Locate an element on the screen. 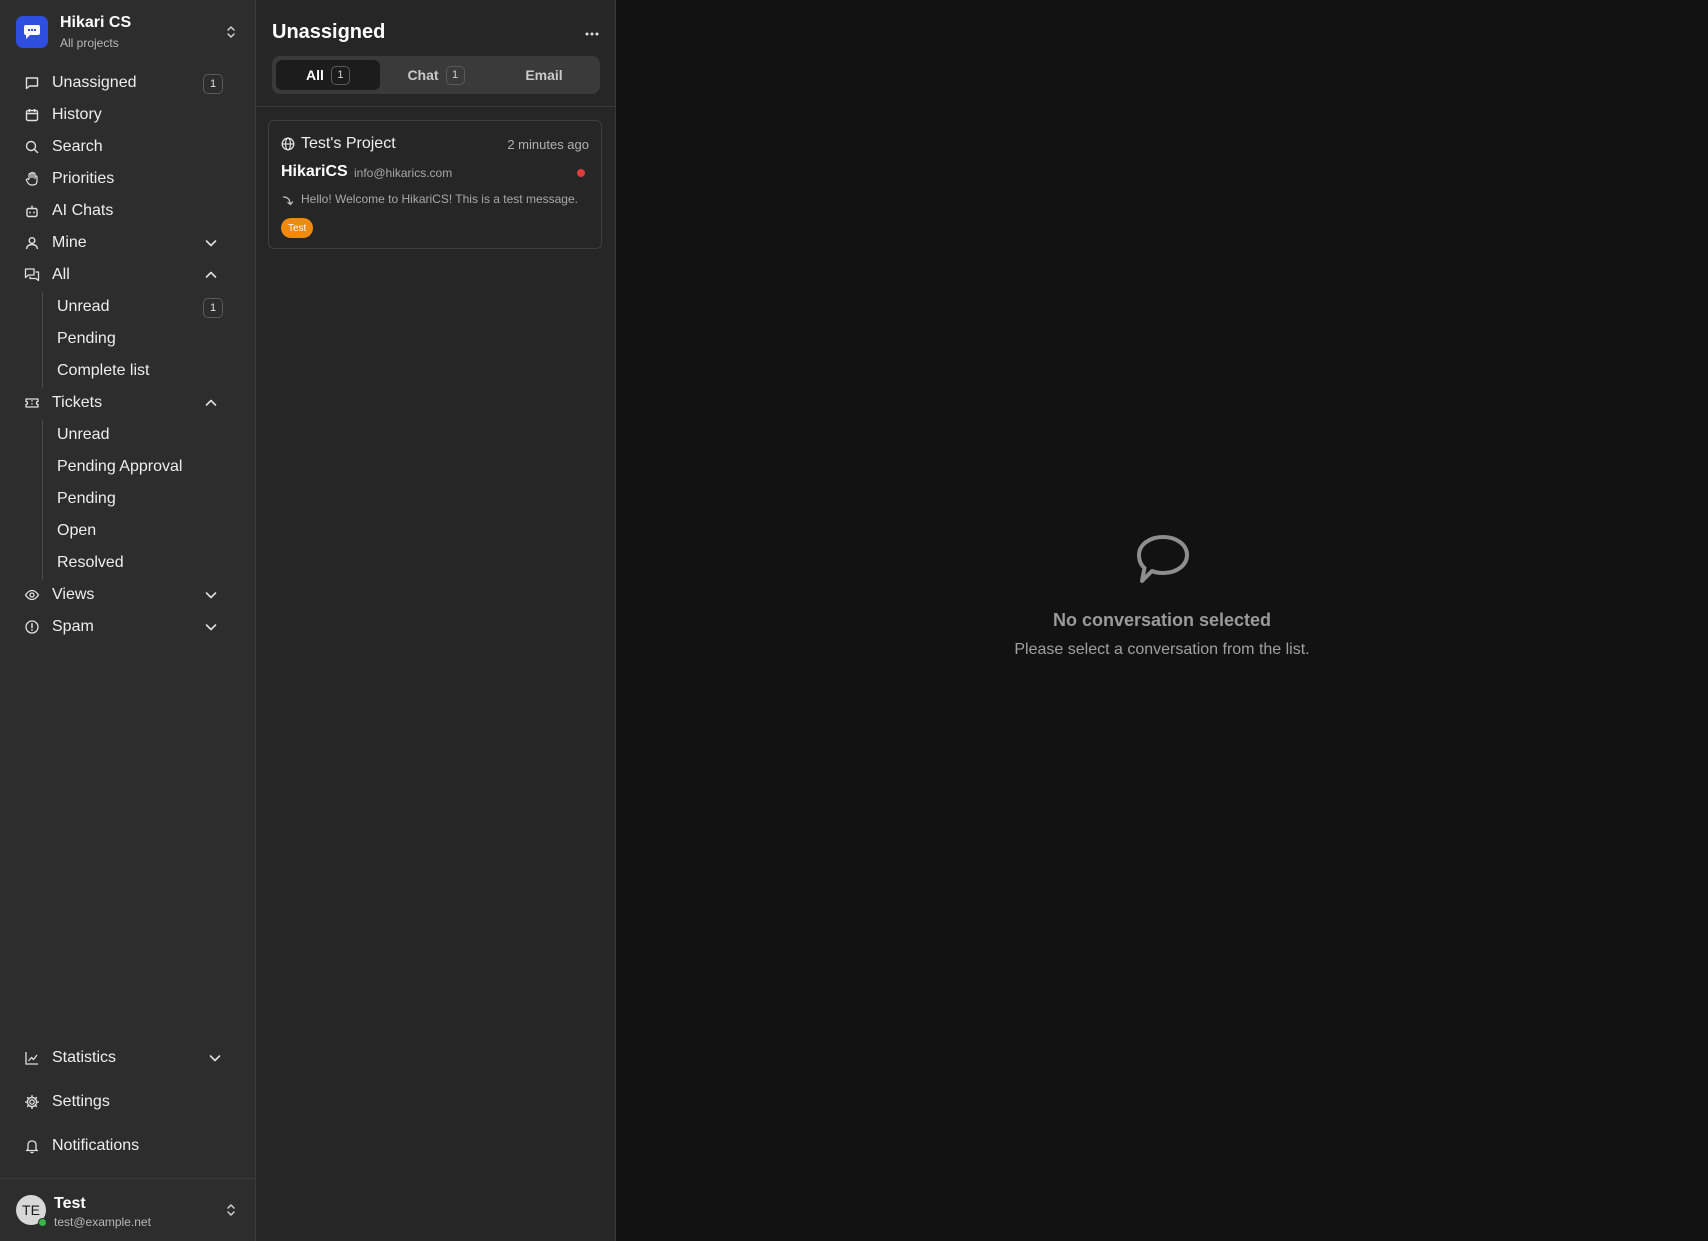  message-square-icon is located at coordinates (32, 83).